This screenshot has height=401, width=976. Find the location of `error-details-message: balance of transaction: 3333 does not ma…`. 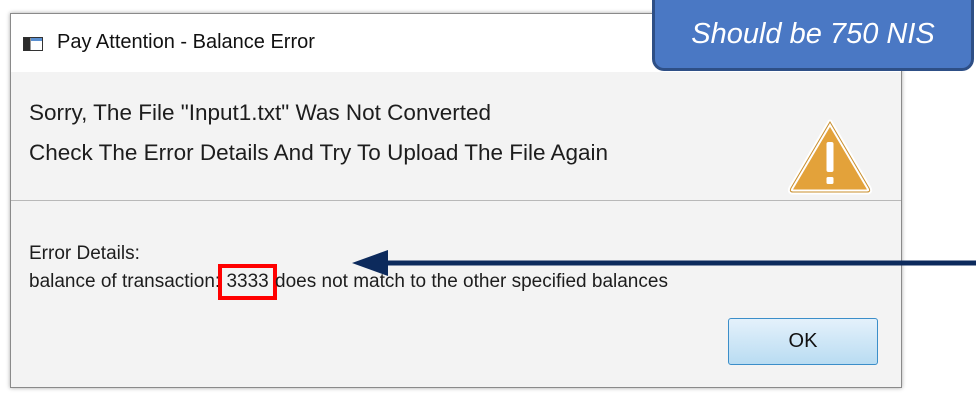

error-details-message: balance of transaction: 3333 does not ma… is located at coordinates (348, 282).